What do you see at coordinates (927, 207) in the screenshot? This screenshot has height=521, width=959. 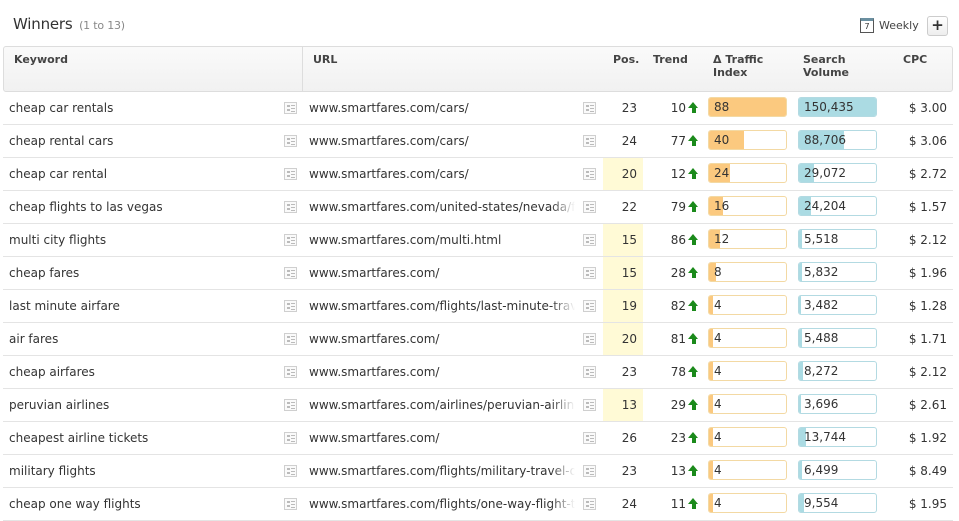 I see `cpc-cell: $ 1.57` at bounding box center [927, 207].